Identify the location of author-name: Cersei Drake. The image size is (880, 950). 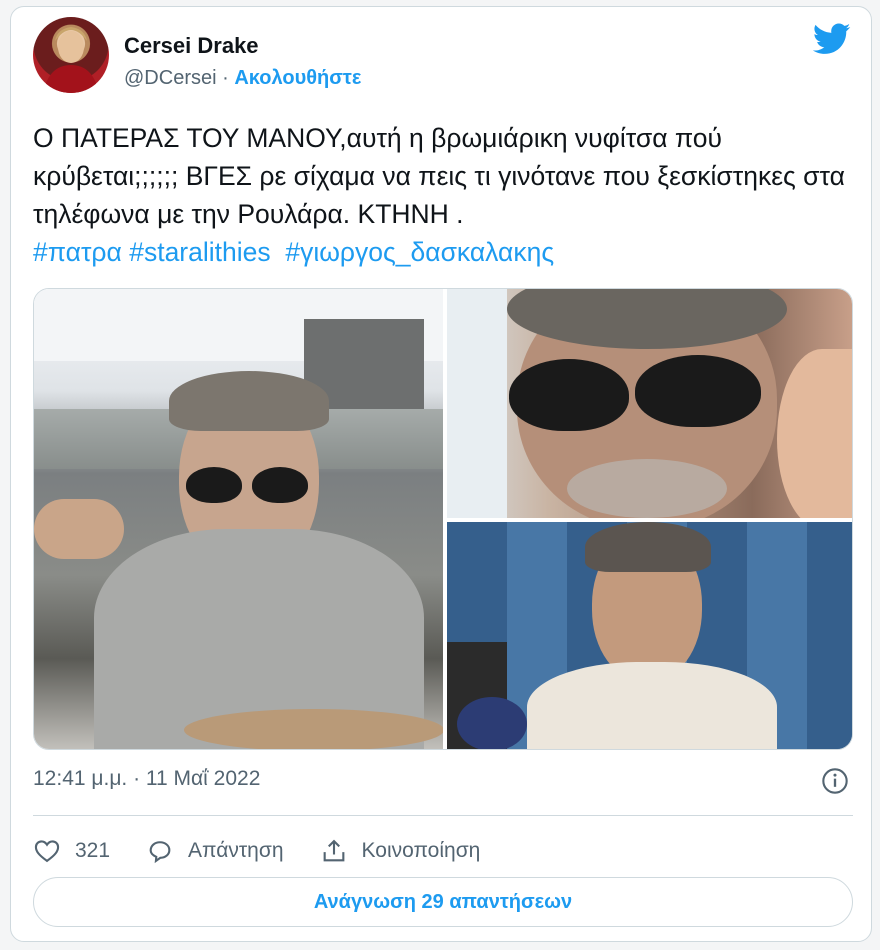
(191, 46).